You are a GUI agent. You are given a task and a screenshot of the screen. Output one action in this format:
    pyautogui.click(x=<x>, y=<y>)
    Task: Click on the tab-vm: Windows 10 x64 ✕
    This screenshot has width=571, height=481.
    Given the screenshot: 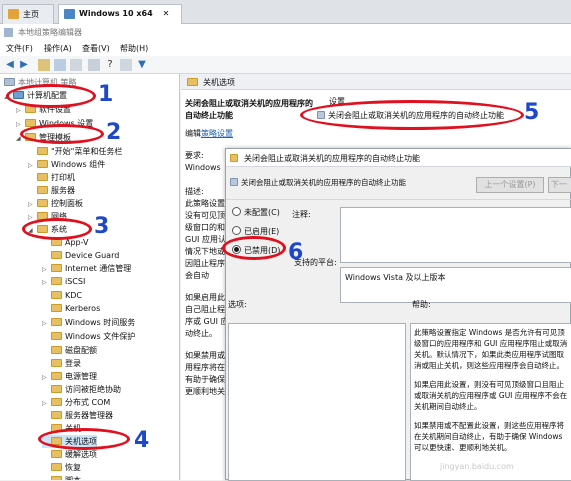 What is the action you would take?
    pyautogui.click(x=120, y=14)
    